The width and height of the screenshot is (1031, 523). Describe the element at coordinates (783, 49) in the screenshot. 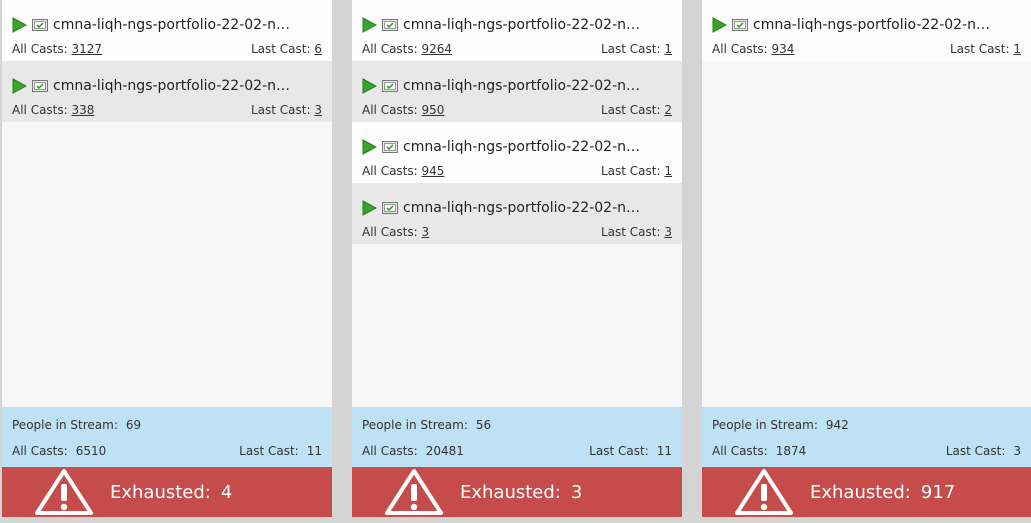

I see `all-casts-link: 934` at that location.